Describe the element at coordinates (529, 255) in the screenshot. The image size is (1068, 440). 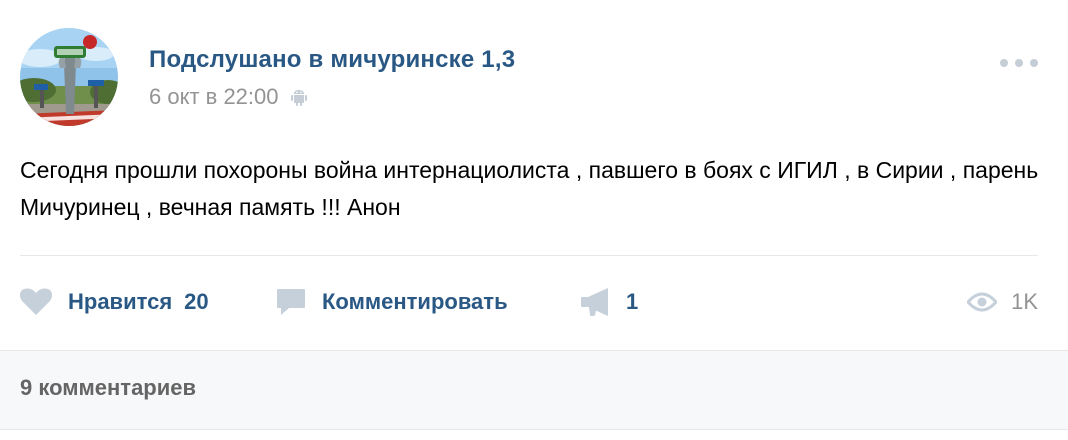
I see `divider` at that location.